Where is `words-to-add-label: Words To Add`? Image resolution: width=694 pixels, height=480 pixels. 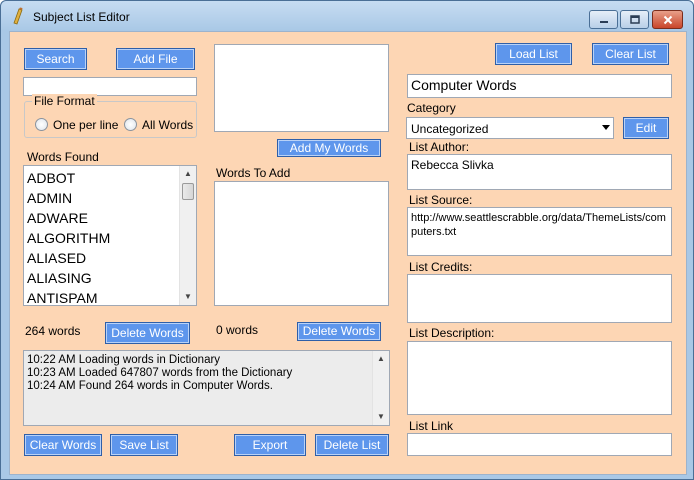
words-to-add-label: Words To Add is located at coordinates (253, 173).